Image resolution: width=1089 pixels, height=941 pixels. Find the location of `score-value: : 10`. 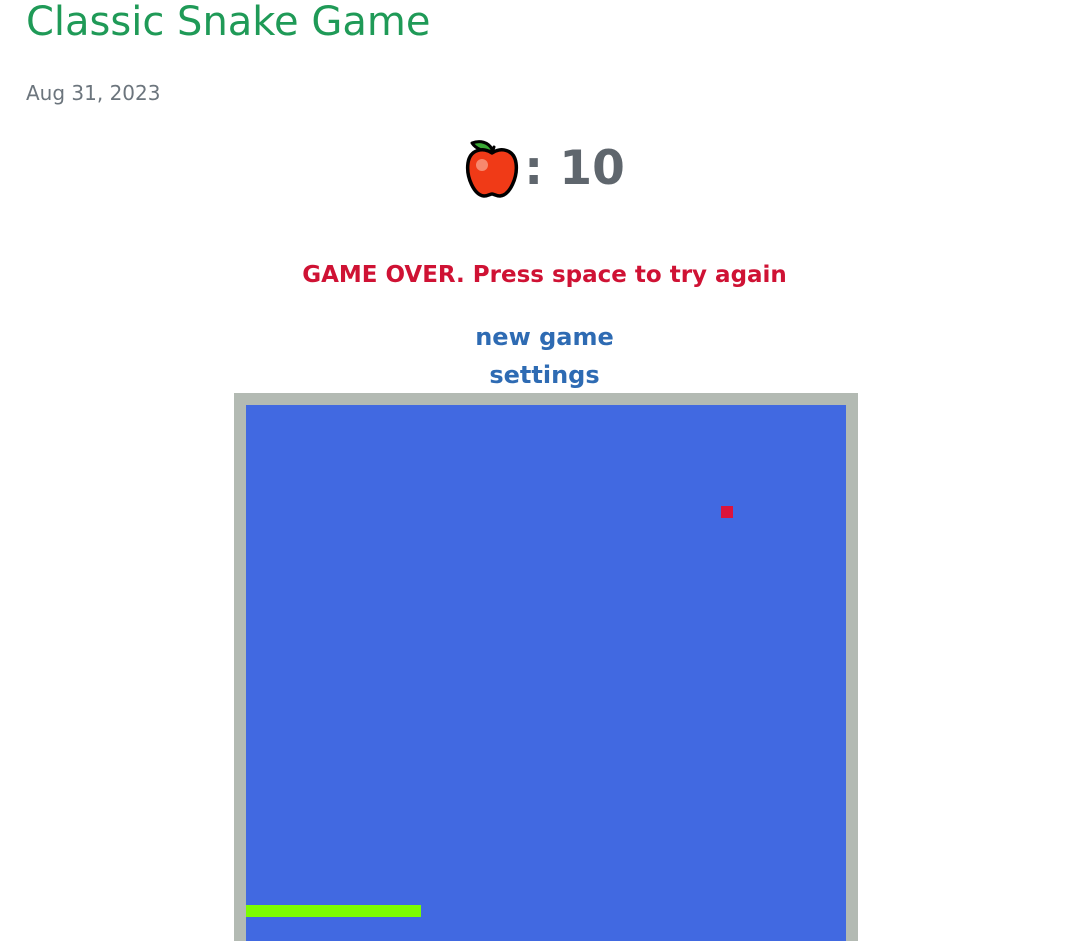

score-value: : 10 is located at coordinates (574, 168).